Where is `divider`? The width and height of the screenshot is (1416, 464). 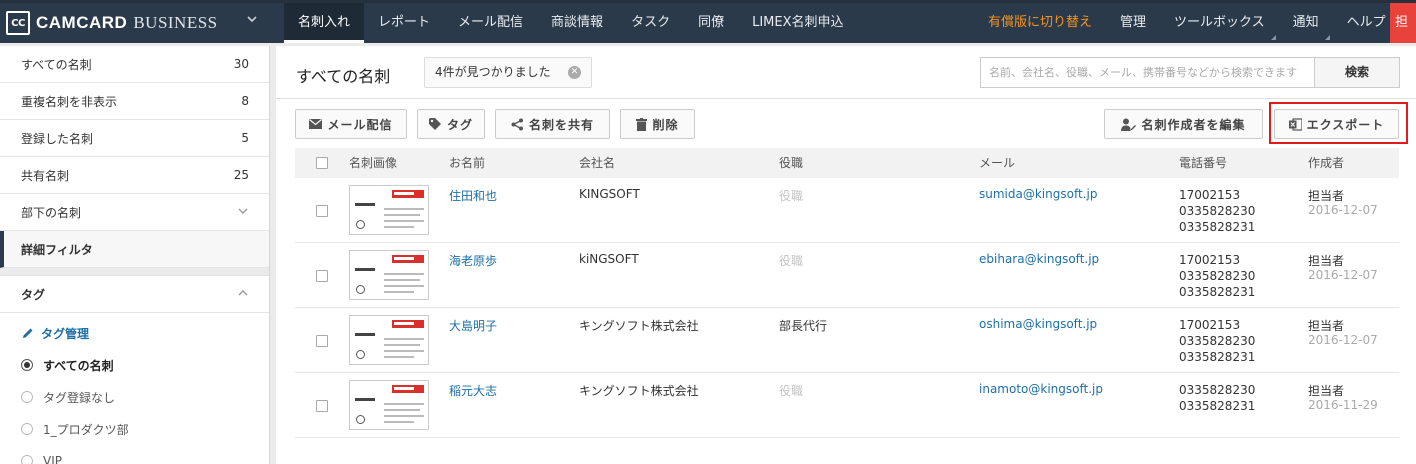 divider is located at coordinates (134, 272).